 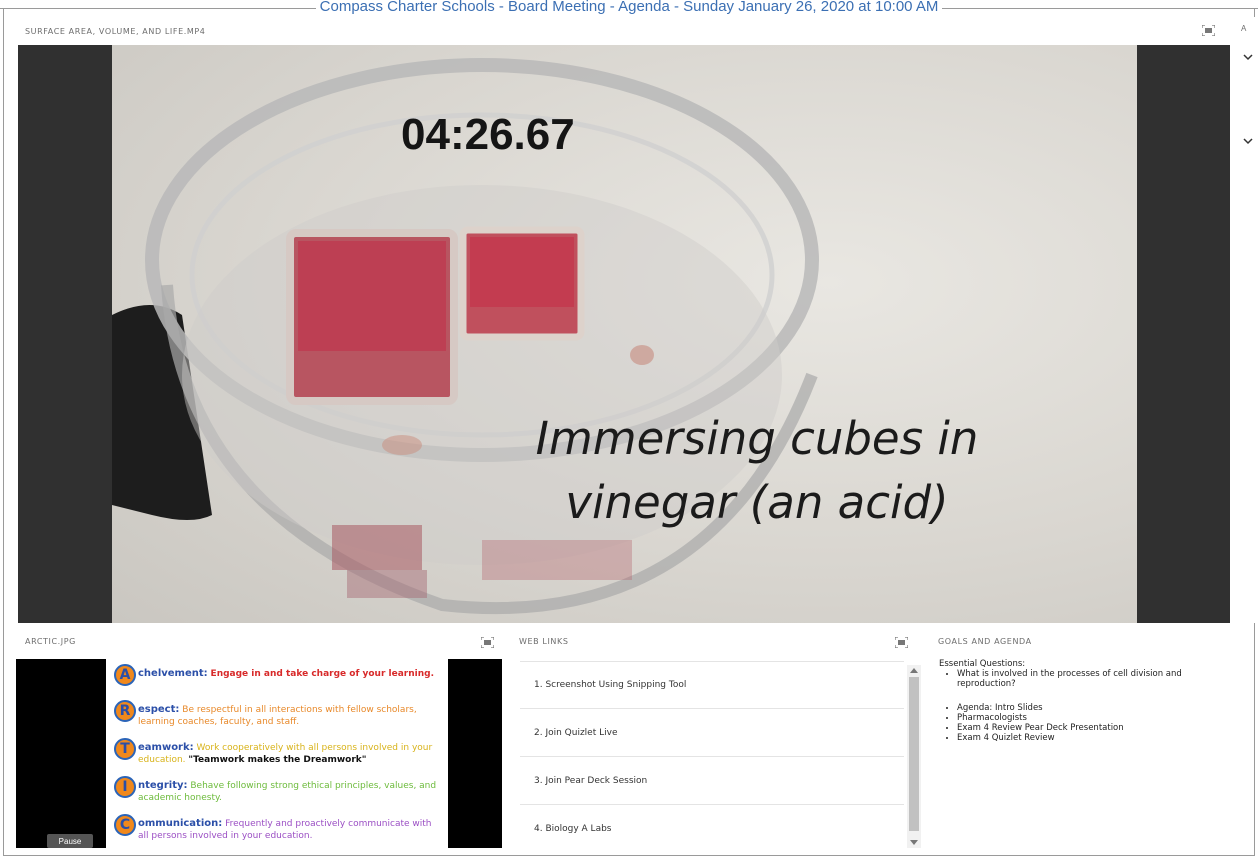 What do you see at coordinates (125, 675) in the screenshot?
I see `value-letter: A` at bounding box center [125, 675].